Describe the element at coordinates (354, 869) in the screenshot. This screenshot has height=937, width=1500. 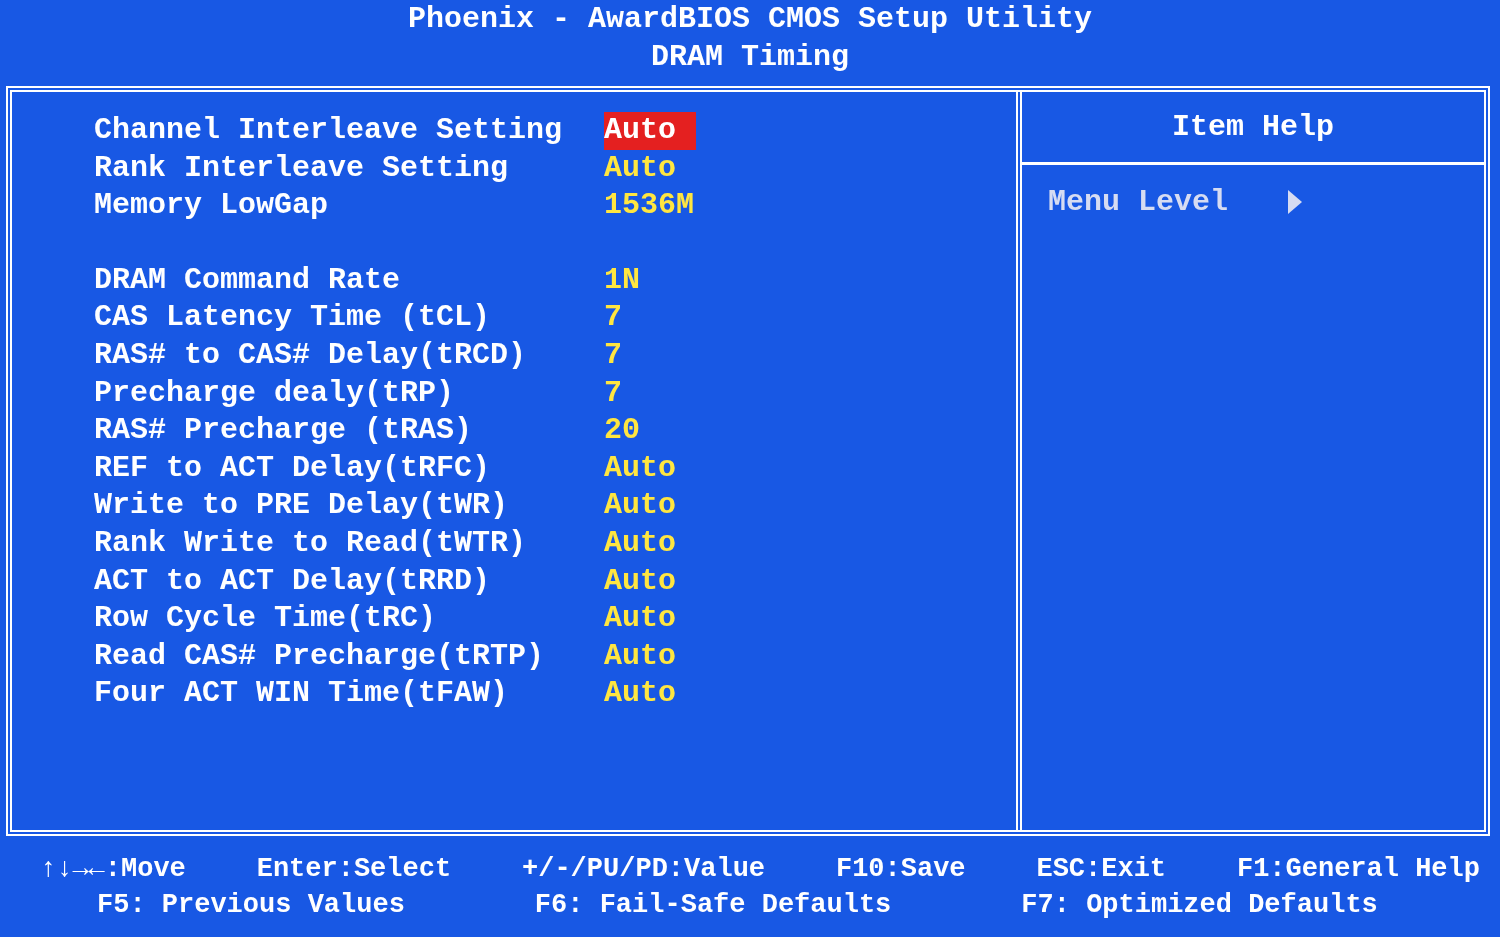
I see `key-hint: Enter:Select` at that location.